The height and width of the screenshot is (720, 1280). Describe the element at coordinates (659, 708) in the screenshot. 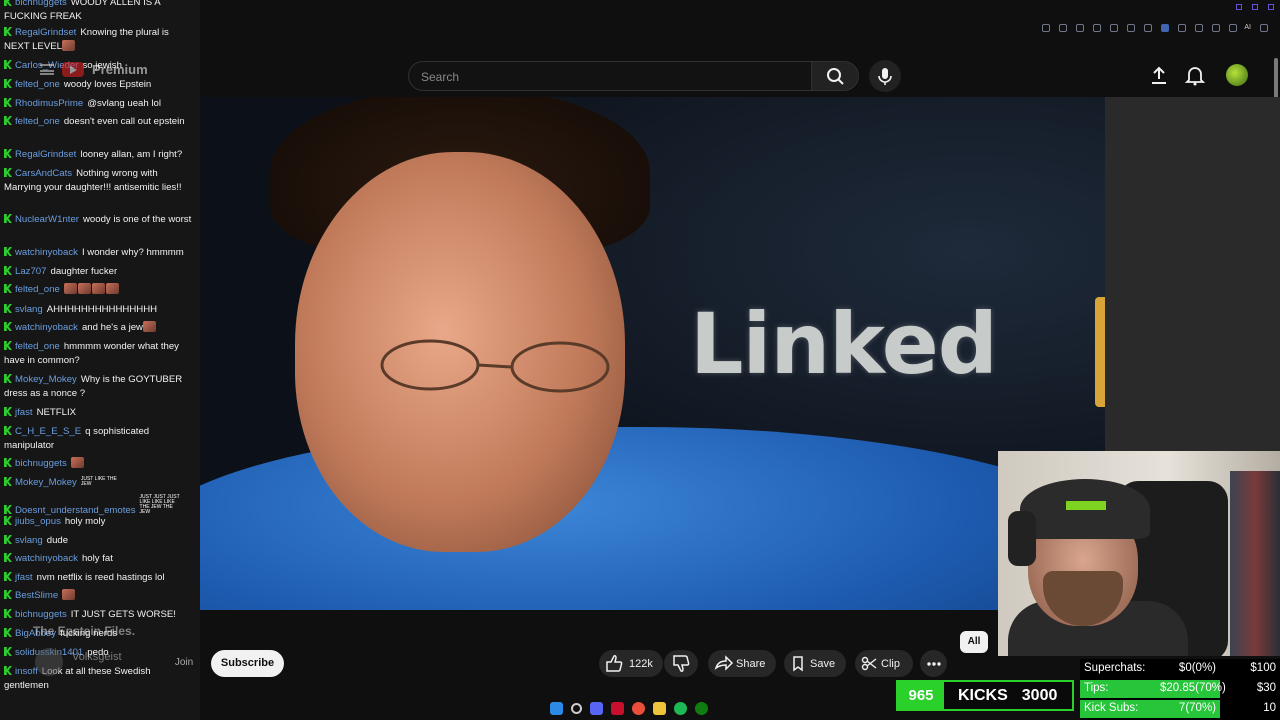

I see `file-explorer-icon` at that location.